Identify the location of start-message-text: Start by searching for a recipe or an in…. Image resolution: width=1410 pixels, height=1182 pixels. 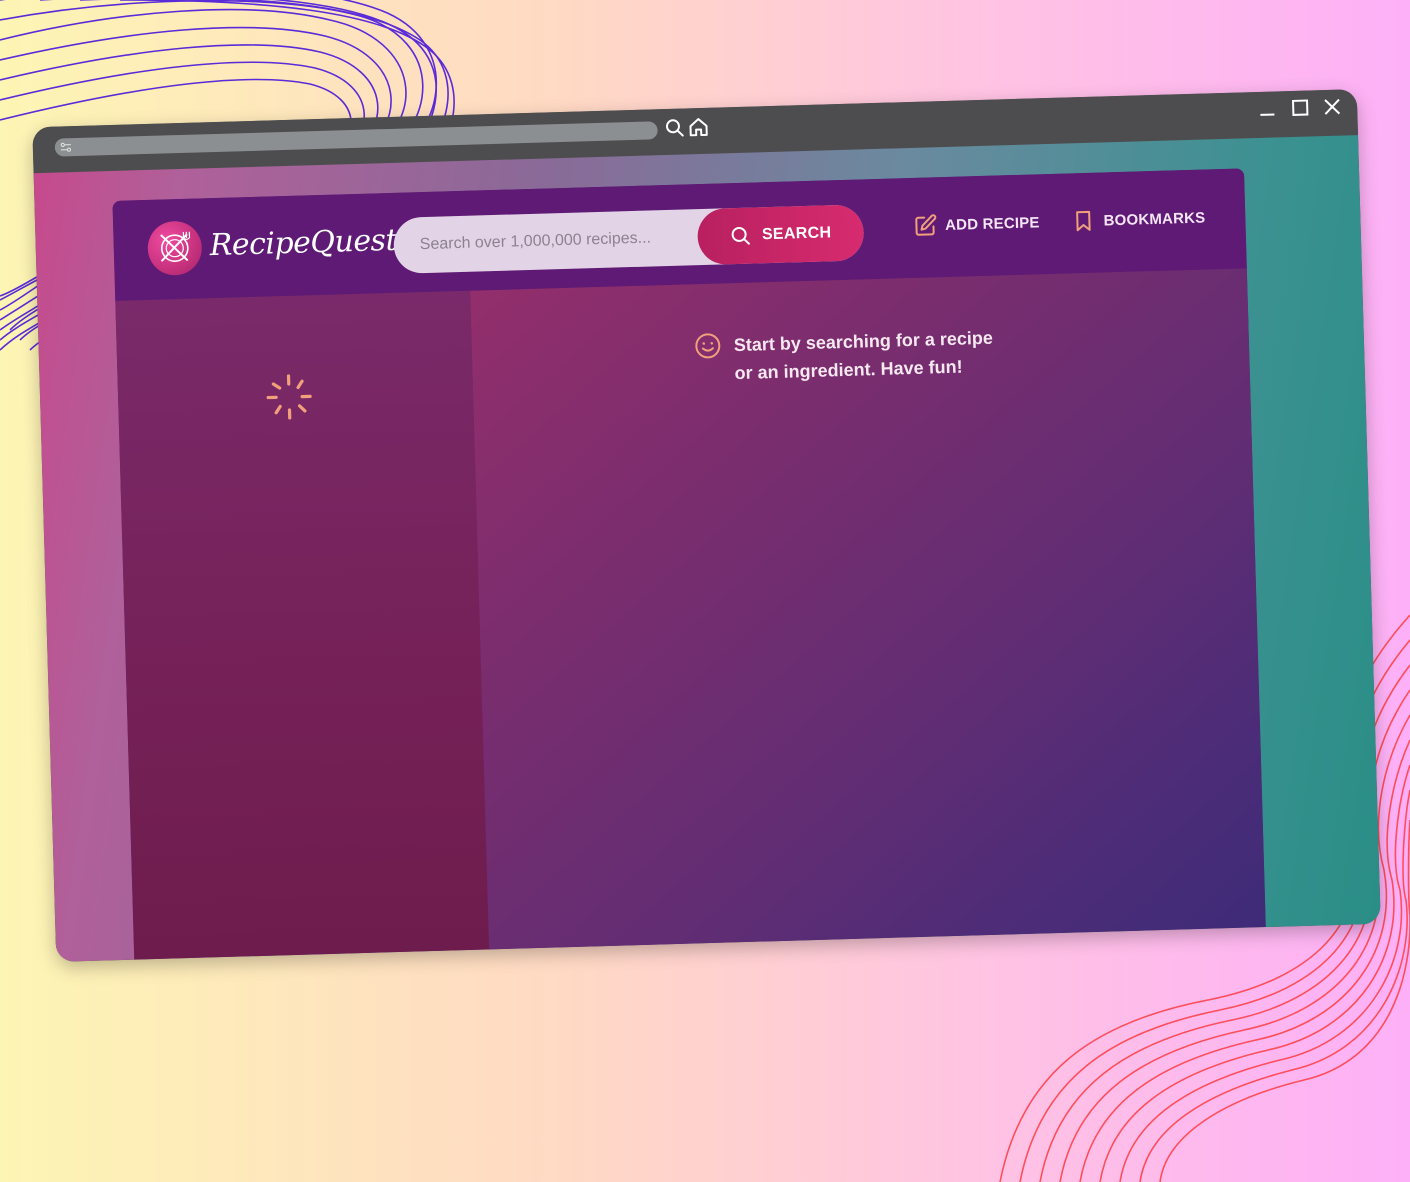
(863, 355).